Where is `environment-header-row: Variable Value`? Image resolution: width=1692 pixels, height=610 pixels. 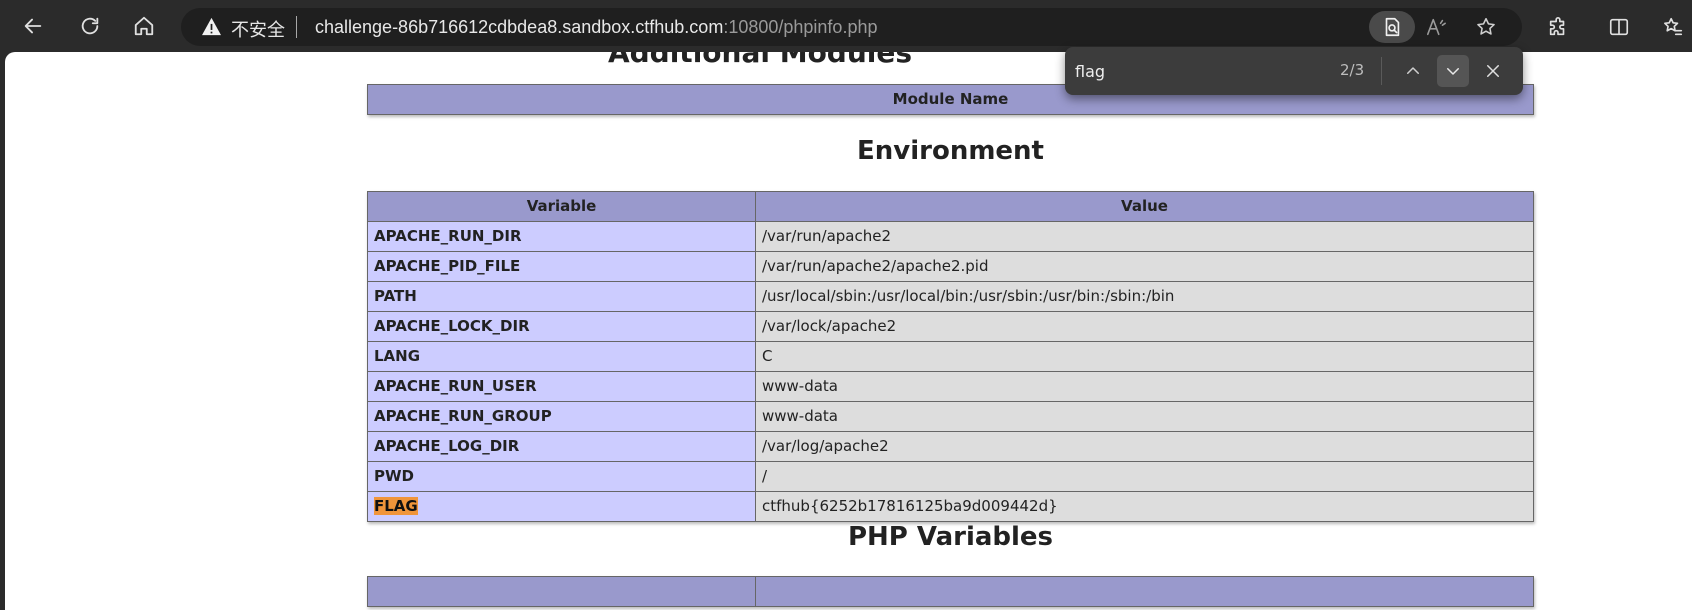 environment-header-row: Variable Value is located at coordinates (950, 206).